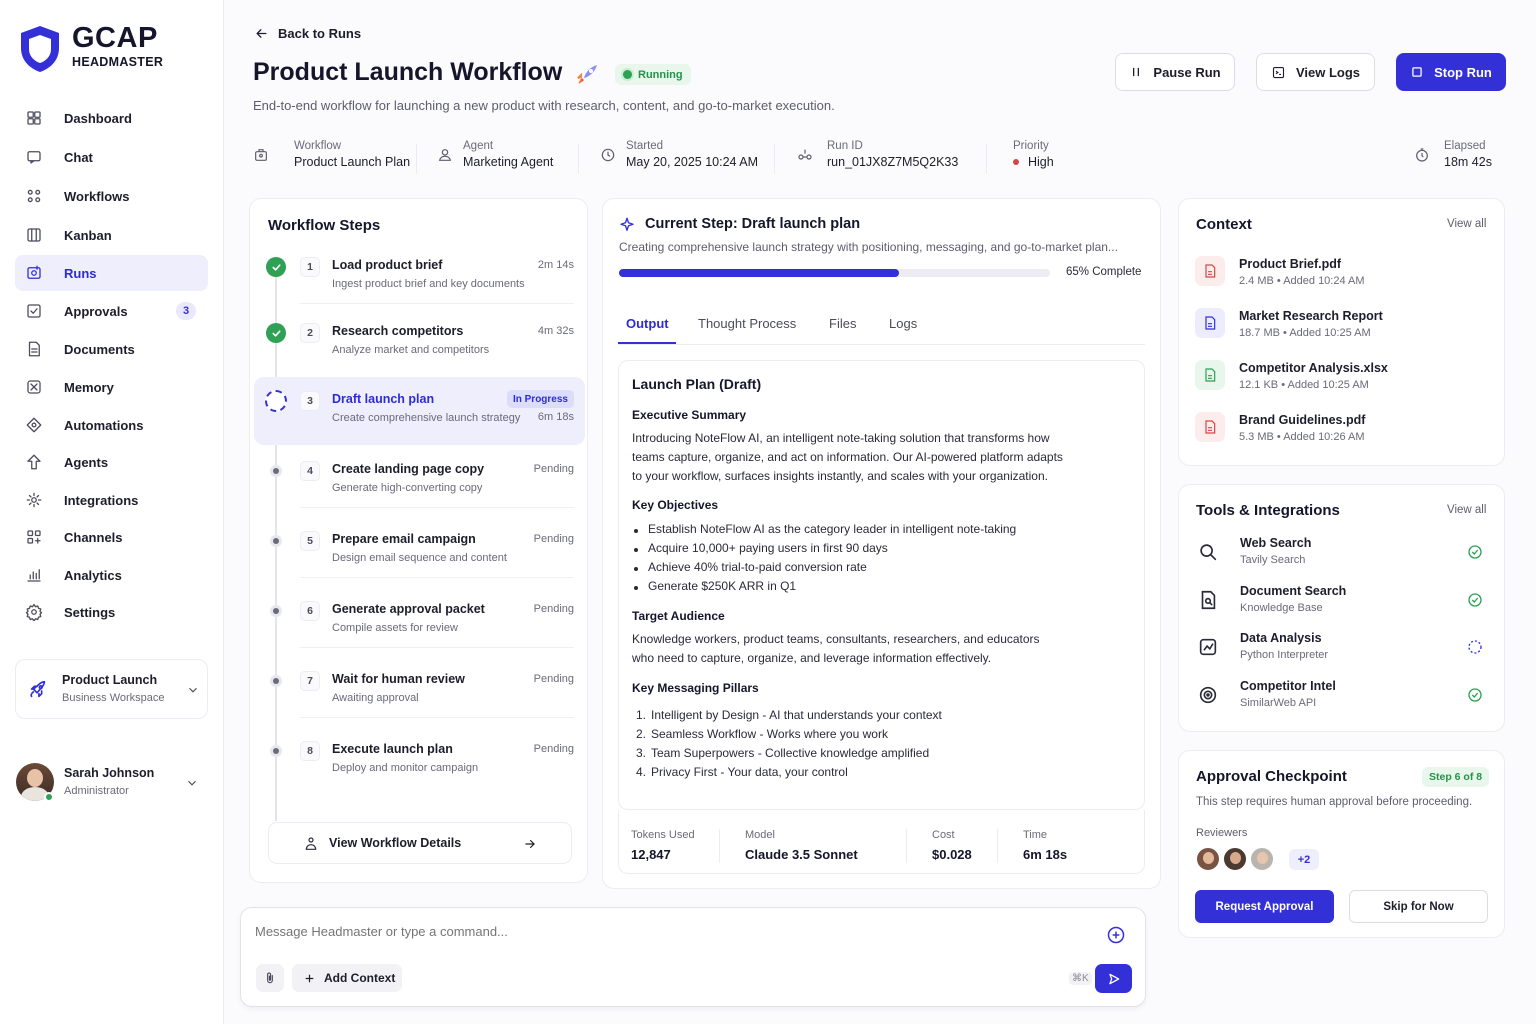 The image size is (1536, 1024). Describe the element at coordinates (1305, 333) in the screenshot. I see `file-meta: 18.7 MB • Added 10:25 AM` at that location.